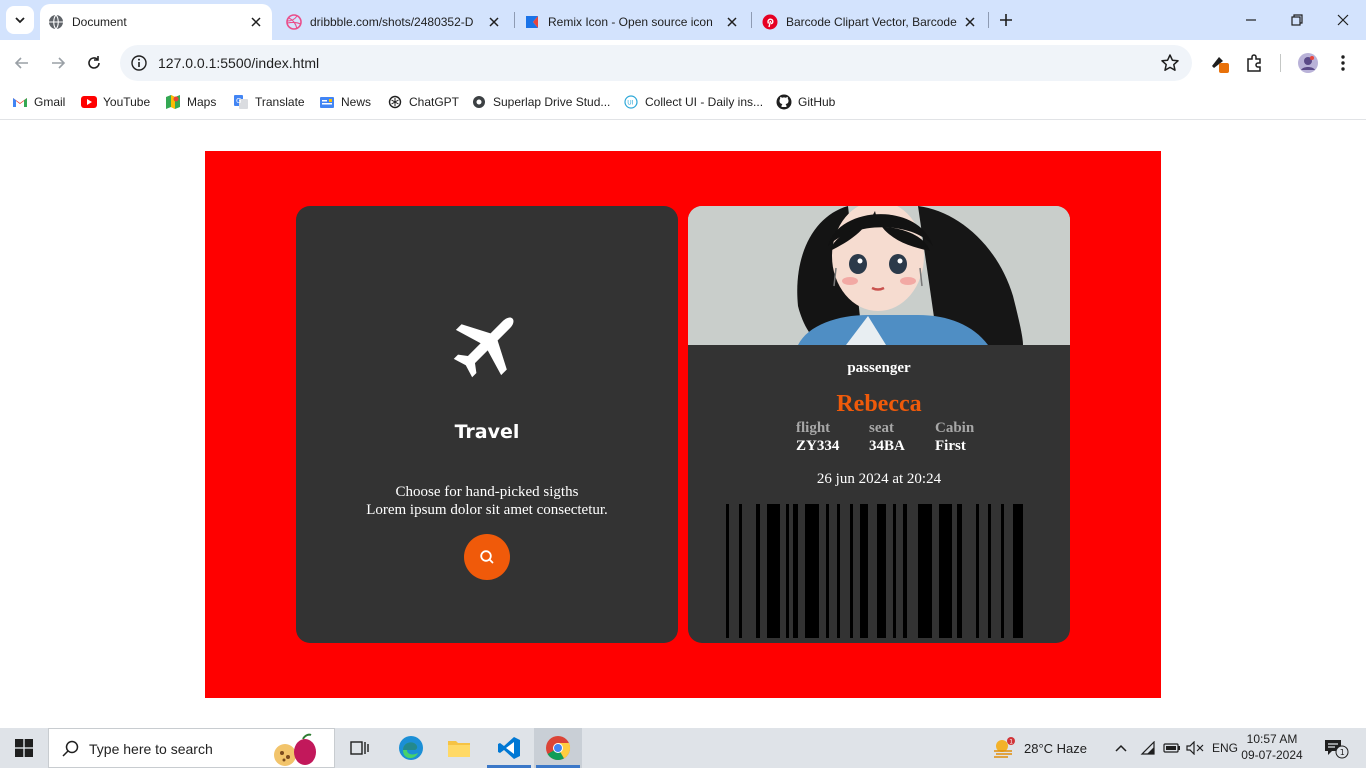 The height and width of the screenshot is (768, 1366). I want to click on pinterest-icon, so click(770, 22).